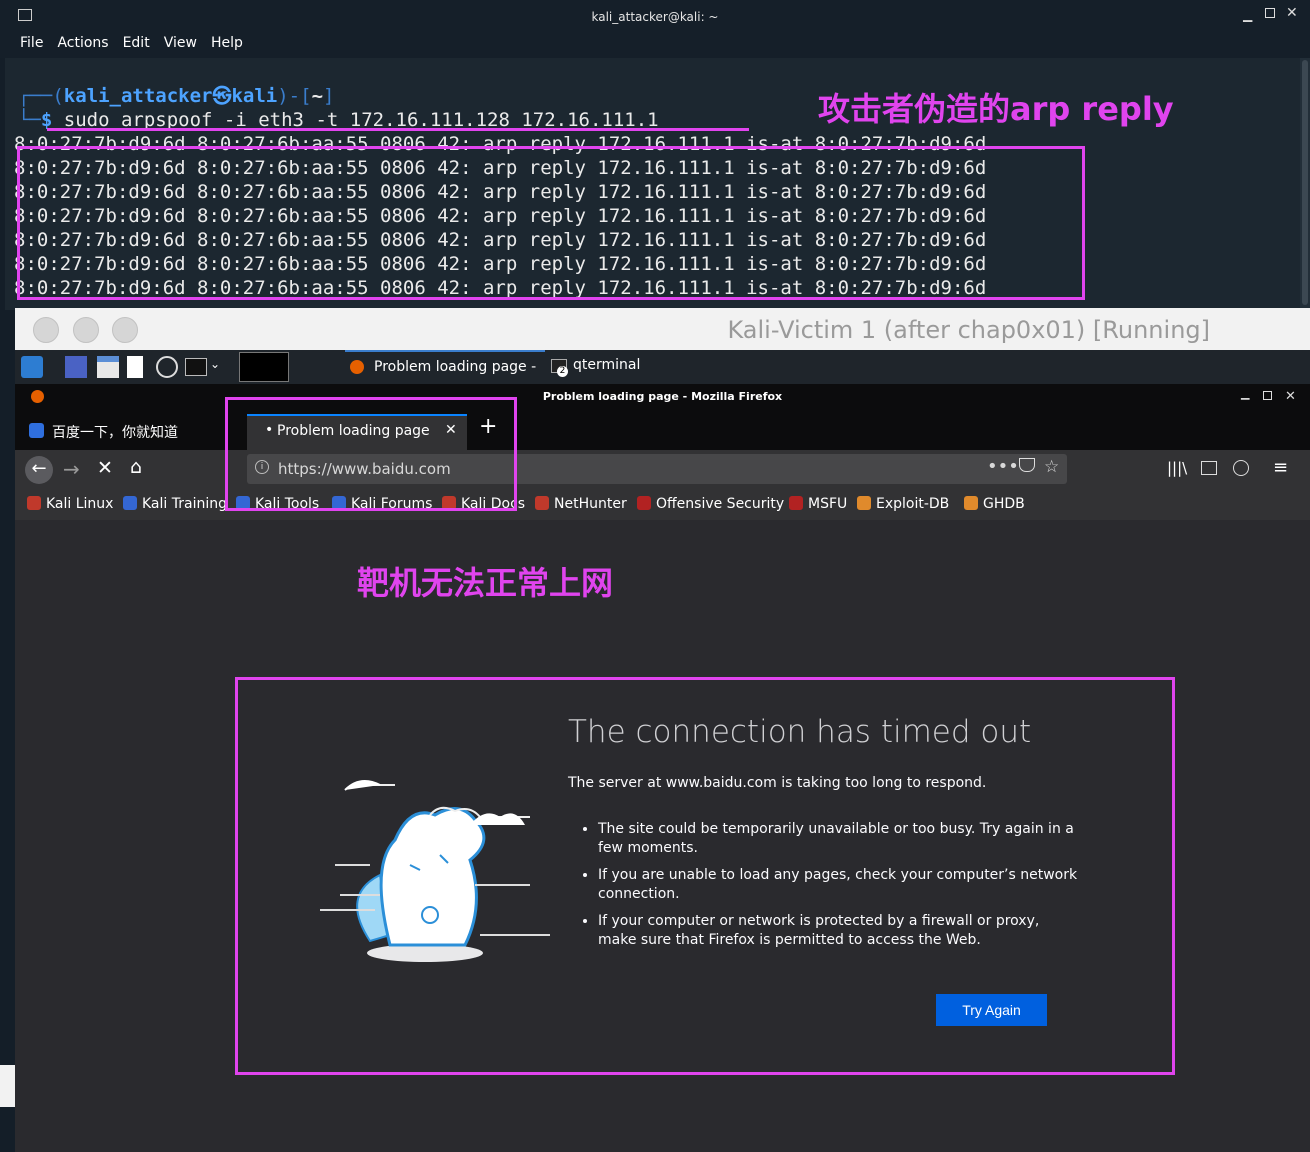 This screenshot has width=1310, height=1152. What do you see at coordinates (180, 41) in the screenshot?
I see `menu-view: View` at bounding box center [180, 41].